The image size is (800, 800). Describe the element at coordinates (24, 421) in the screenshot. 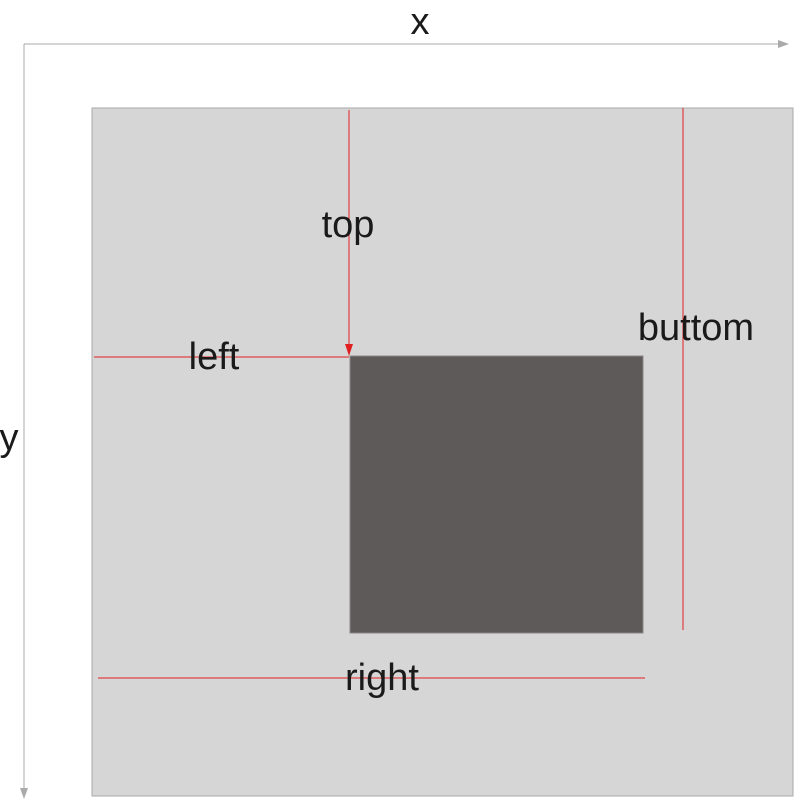

I see `y-axis` at that location.